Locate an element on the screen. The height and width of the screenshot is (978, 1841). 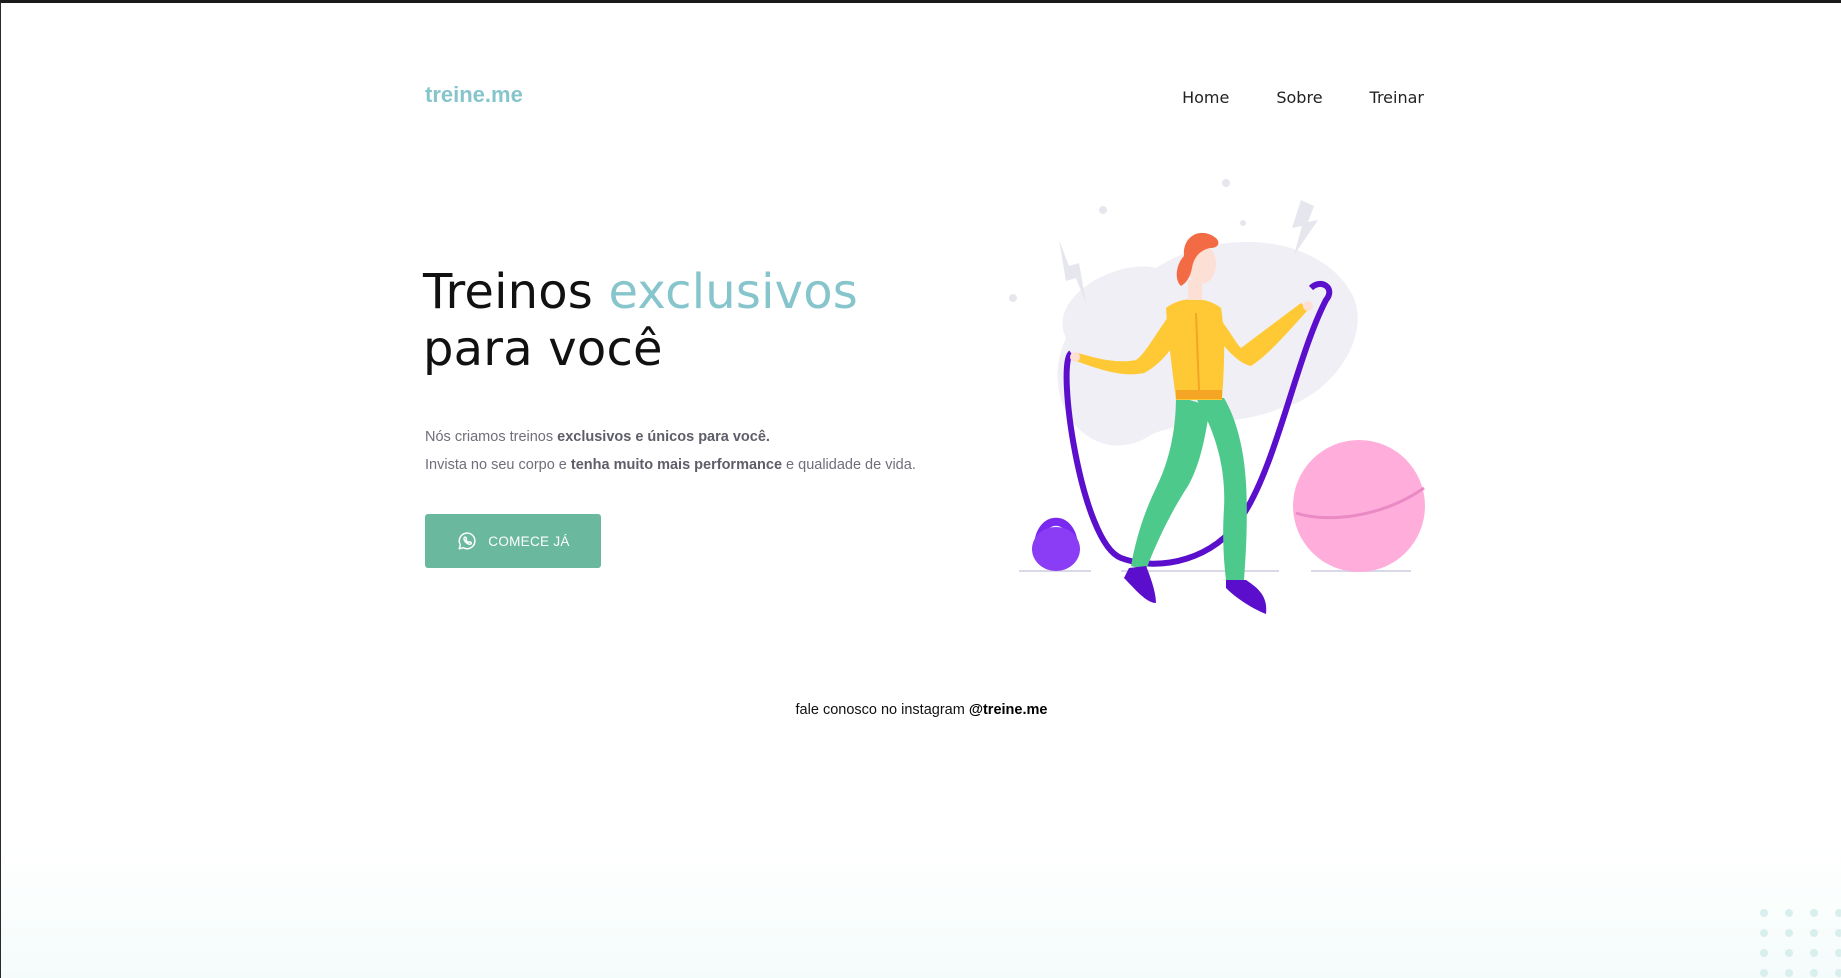
instagram-contact: fale conosco no instagram @treine.me is located at coordinates (921, 710).